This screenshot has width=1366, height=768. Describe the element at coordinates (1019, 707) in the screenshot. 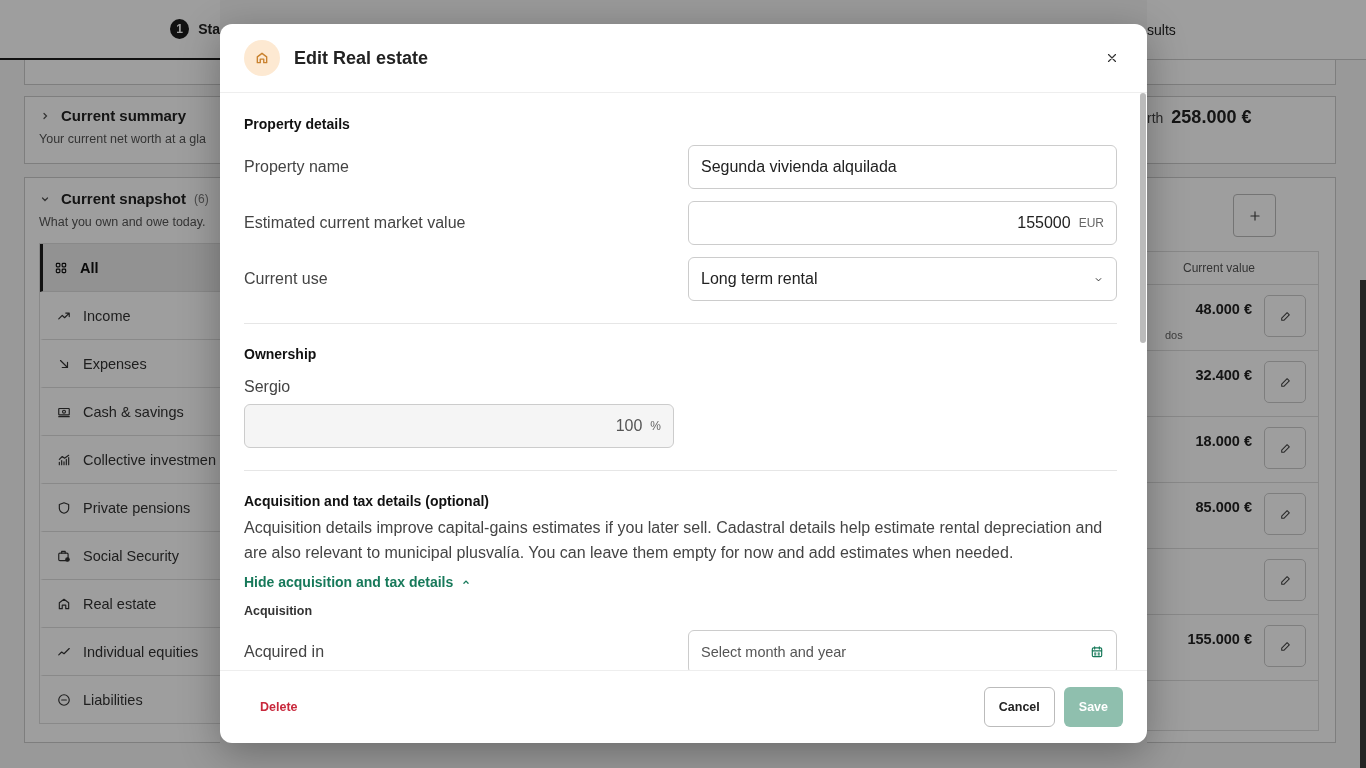

I see `cancel-button: Cancel` at that location.